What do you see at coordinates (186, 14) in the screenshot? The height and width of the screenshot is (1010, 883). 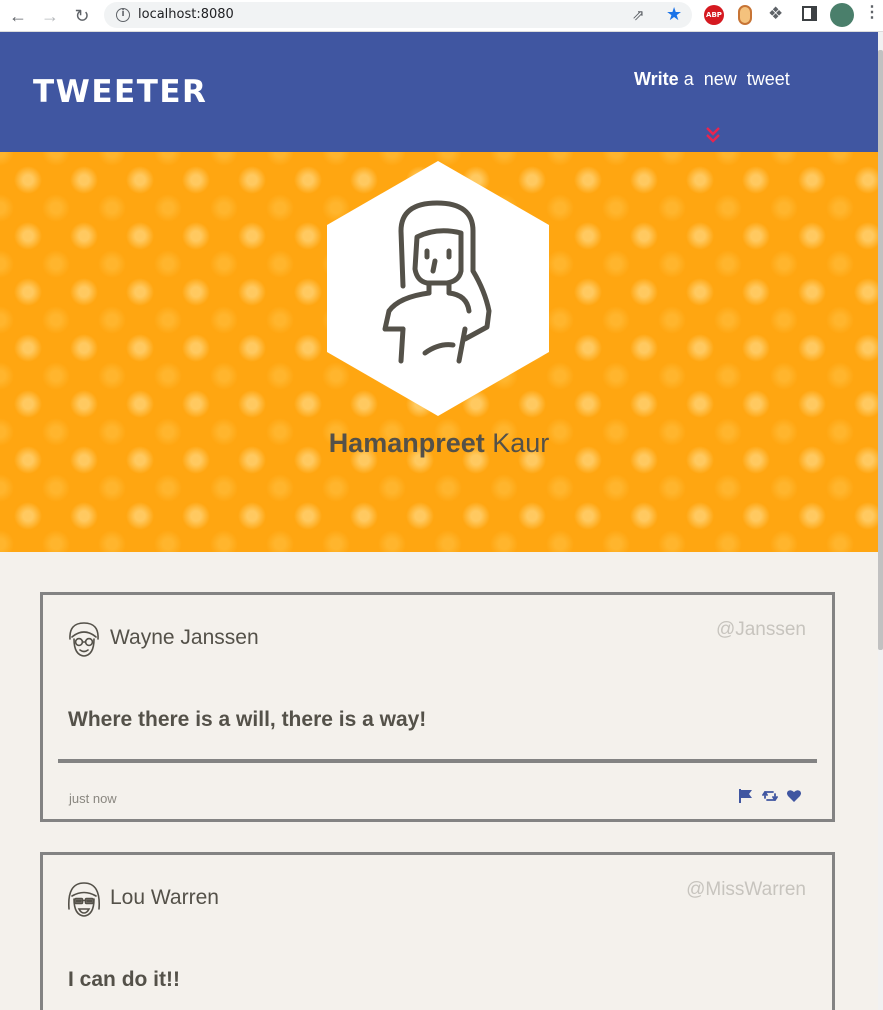 I see `url-text: localhost:8080` at bounding box center [186, 14].